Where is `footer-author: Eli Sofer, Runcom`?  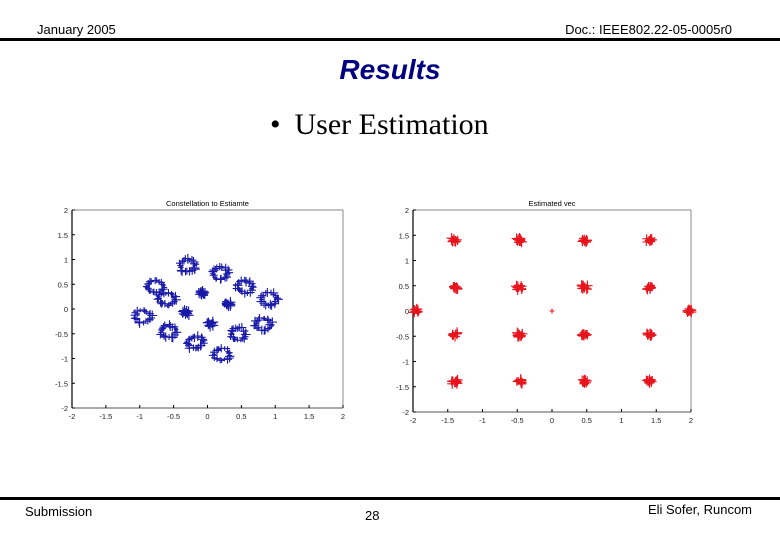 footer-author: Eli Sofer, Runcom is located at coordinates (699, 509).